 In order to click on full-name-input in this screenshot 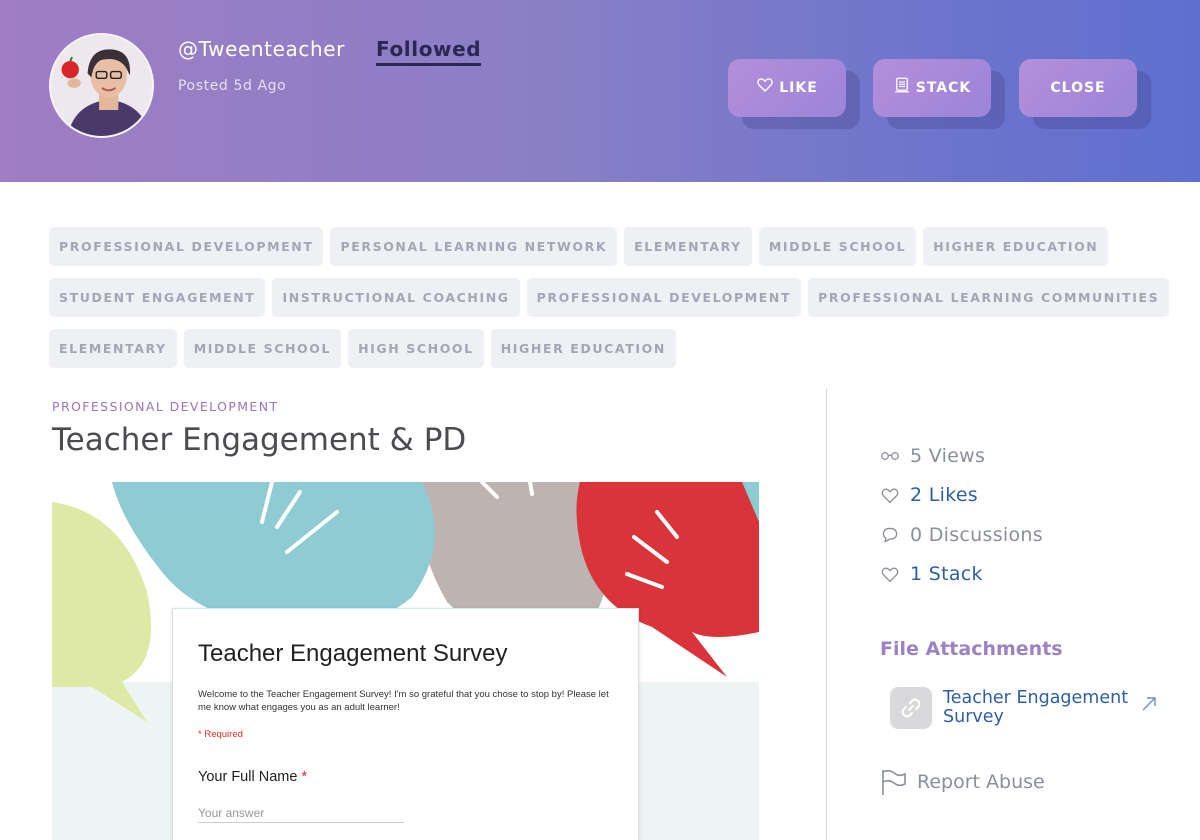, I will do `click(301, 813)`.